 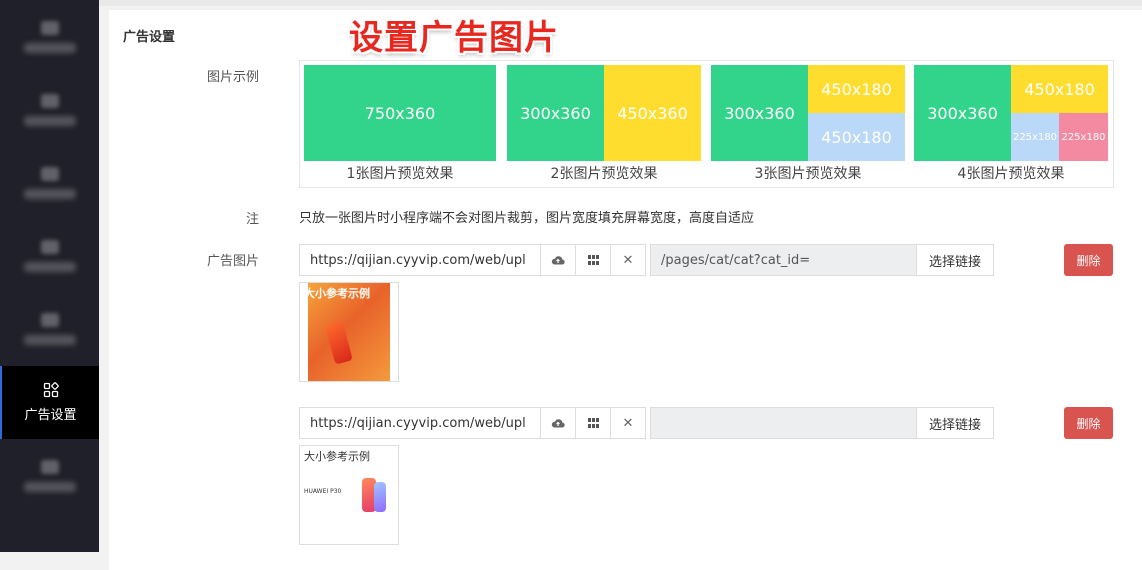 I want to click on sidebar-item-label: 广告设置, so click(x=50, y=415).